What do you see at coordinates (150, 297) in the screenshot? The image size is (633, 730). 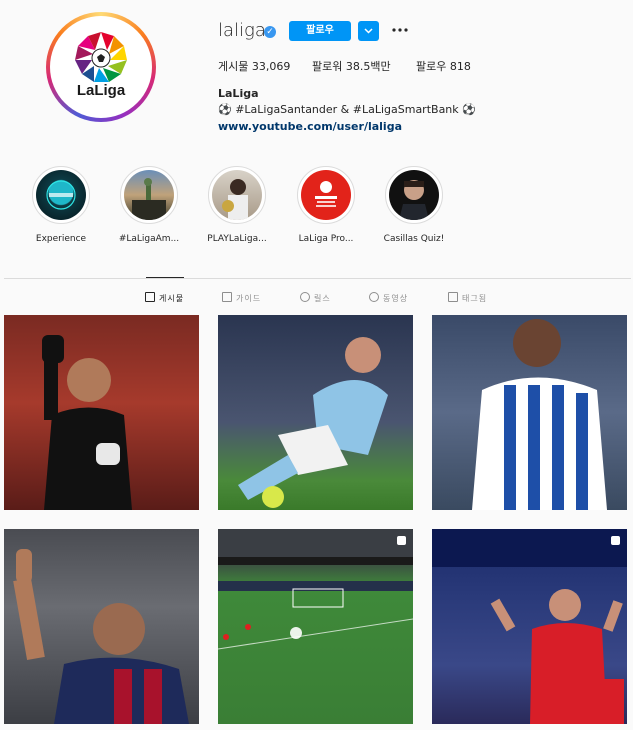 I see `grid-icon` at bounding box center [150, 297].